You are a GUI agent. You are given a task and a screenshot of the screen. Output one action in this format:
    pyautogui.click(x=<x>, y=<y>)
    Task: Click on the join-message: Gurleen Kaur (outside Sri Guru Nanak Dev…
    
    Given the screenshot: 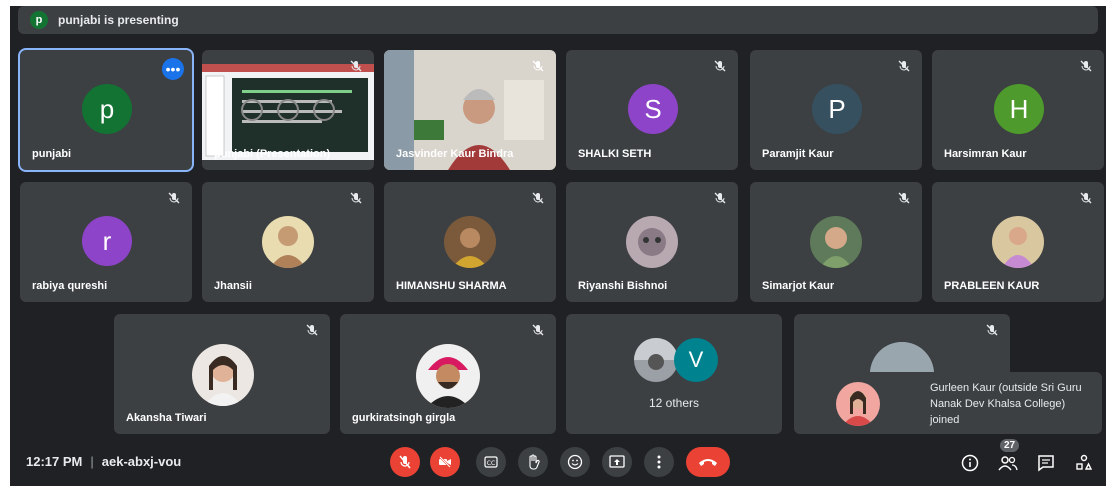 What is the action you would take?
    pyautogui.click(x=1006, y=404)
    